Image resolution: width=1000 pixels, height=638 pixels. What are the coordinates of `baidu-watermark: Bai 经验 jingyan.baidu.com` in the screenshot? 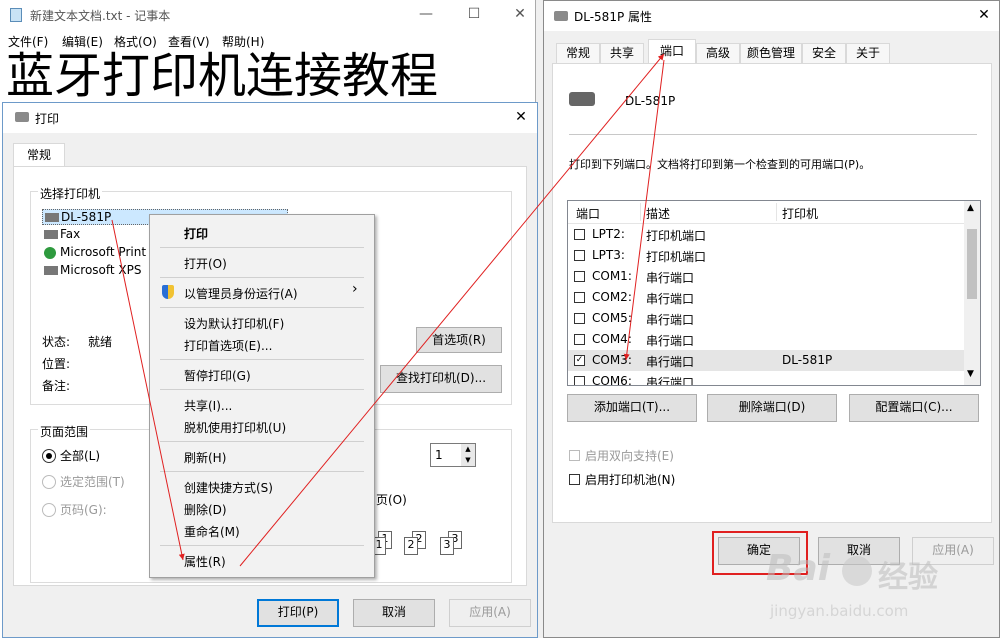 It's located at (883, 591).